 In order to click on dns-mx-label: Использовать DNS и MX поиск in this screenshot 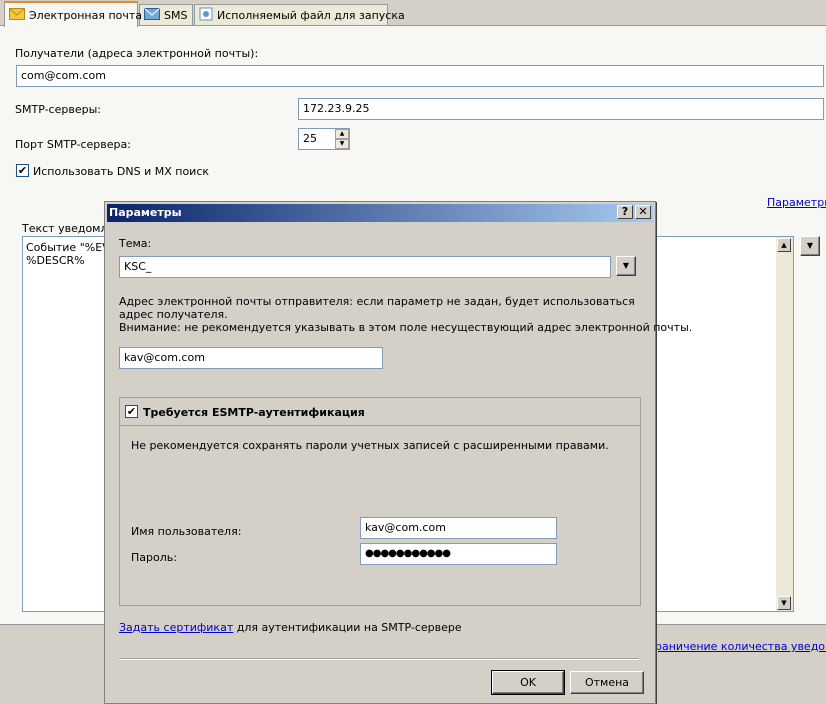, I will do `click(121, 171)`.